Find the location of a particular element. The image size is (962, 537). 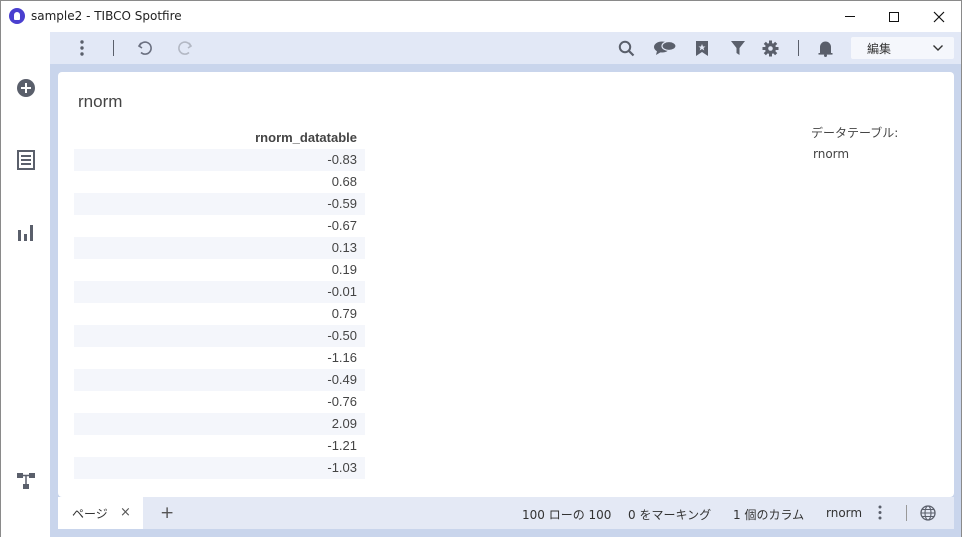

bar-chart-icon is located at coordinates (25, 233).